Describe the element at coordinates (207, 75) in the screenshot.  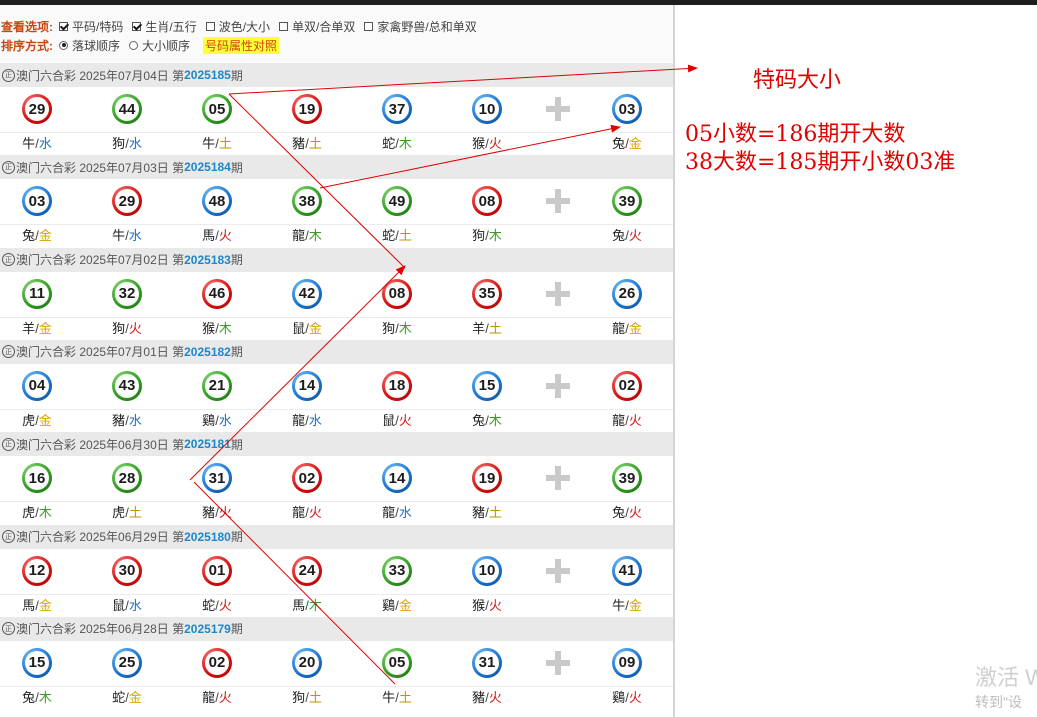
I see `period-number: 2025185` at that location.